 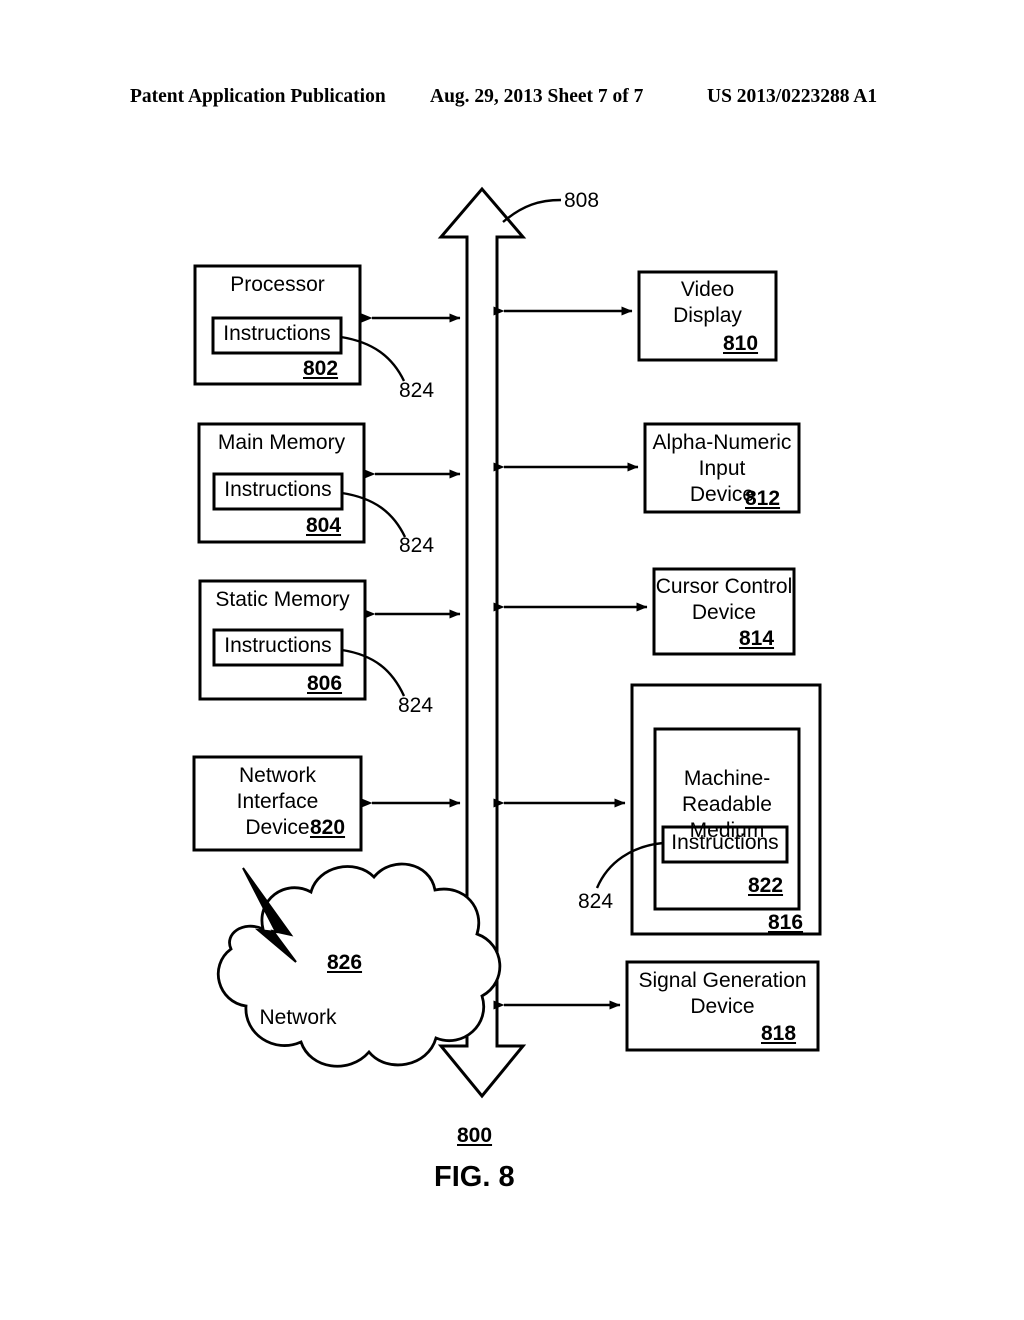 I want to click on system-ref-number-800: 800, so click(x=475, y=1135).